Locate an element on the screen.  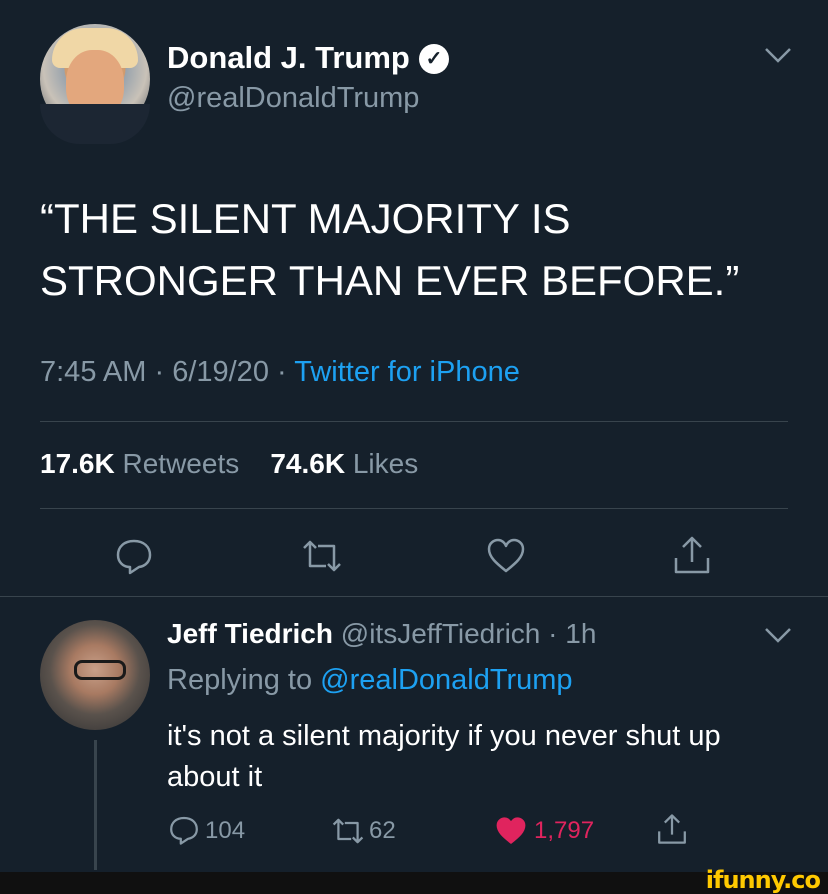
replying-to-link: @realDonaldTrump is located at coordinates (446, 680).